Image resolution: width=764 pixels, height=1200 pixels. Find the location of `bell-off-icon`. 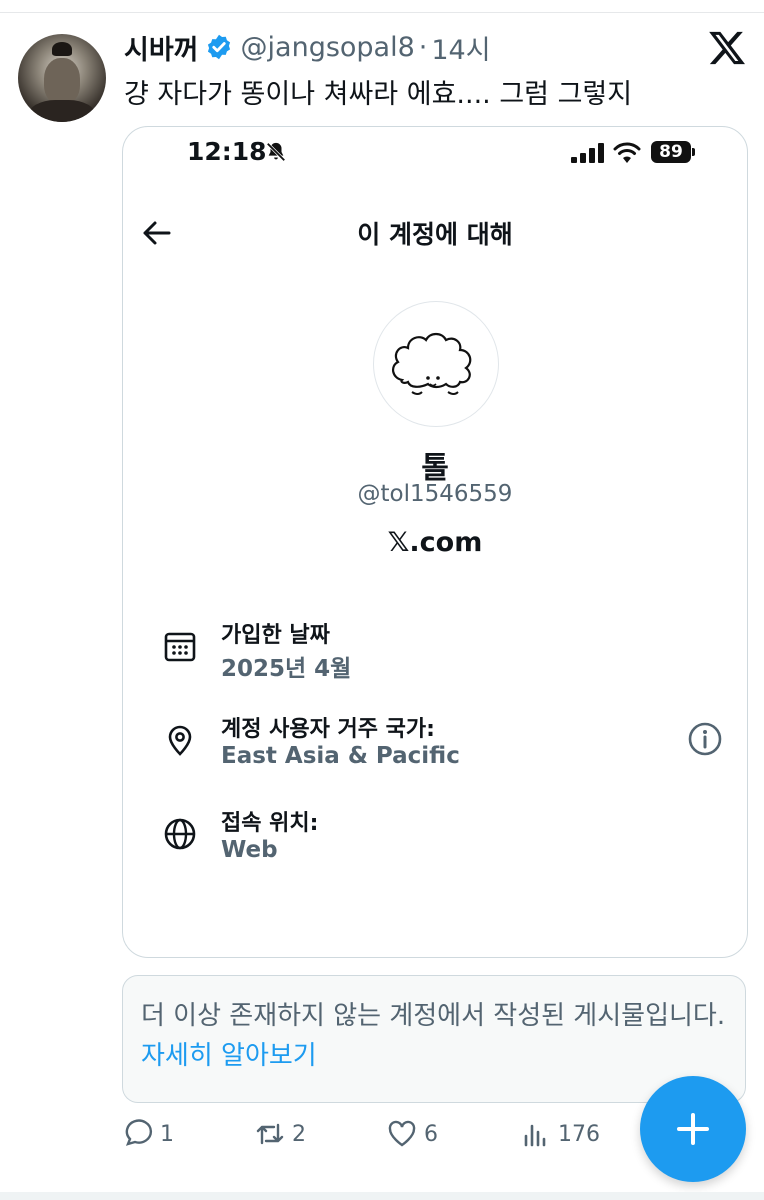

bell-off-icon is located at coordinates (276, 152).